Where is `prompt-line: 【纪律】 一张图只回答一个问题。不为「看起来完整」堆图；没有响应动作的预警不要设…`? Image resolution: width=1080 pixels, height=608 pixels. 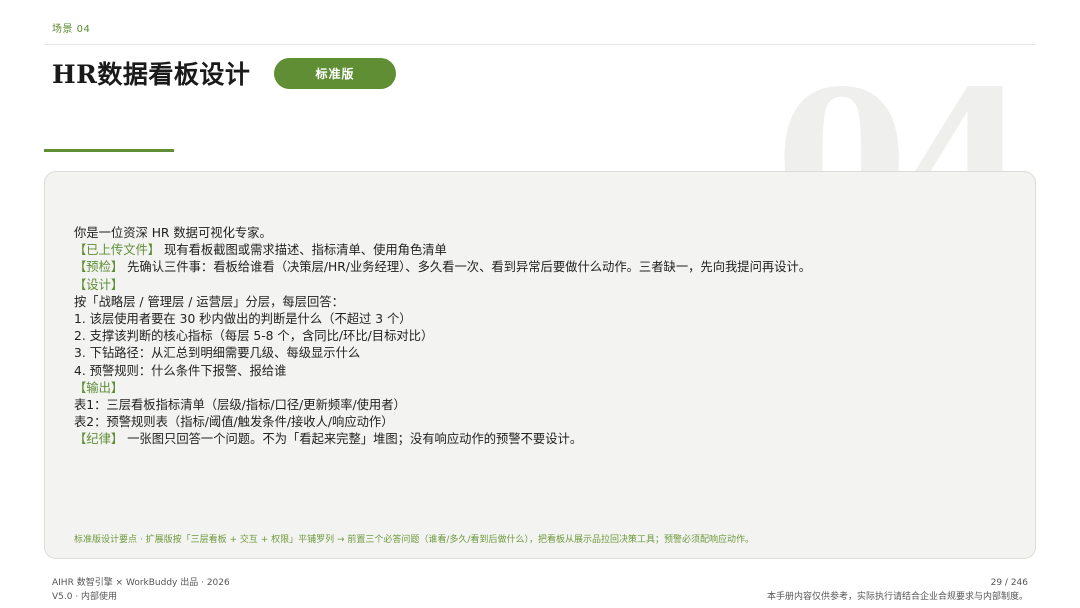 prompt-line: 【纪律】 一张图只回答一个问题。不为「看起来完整」堆图；没有响应动作的预警不要设… is located at coordinates (442, 439).